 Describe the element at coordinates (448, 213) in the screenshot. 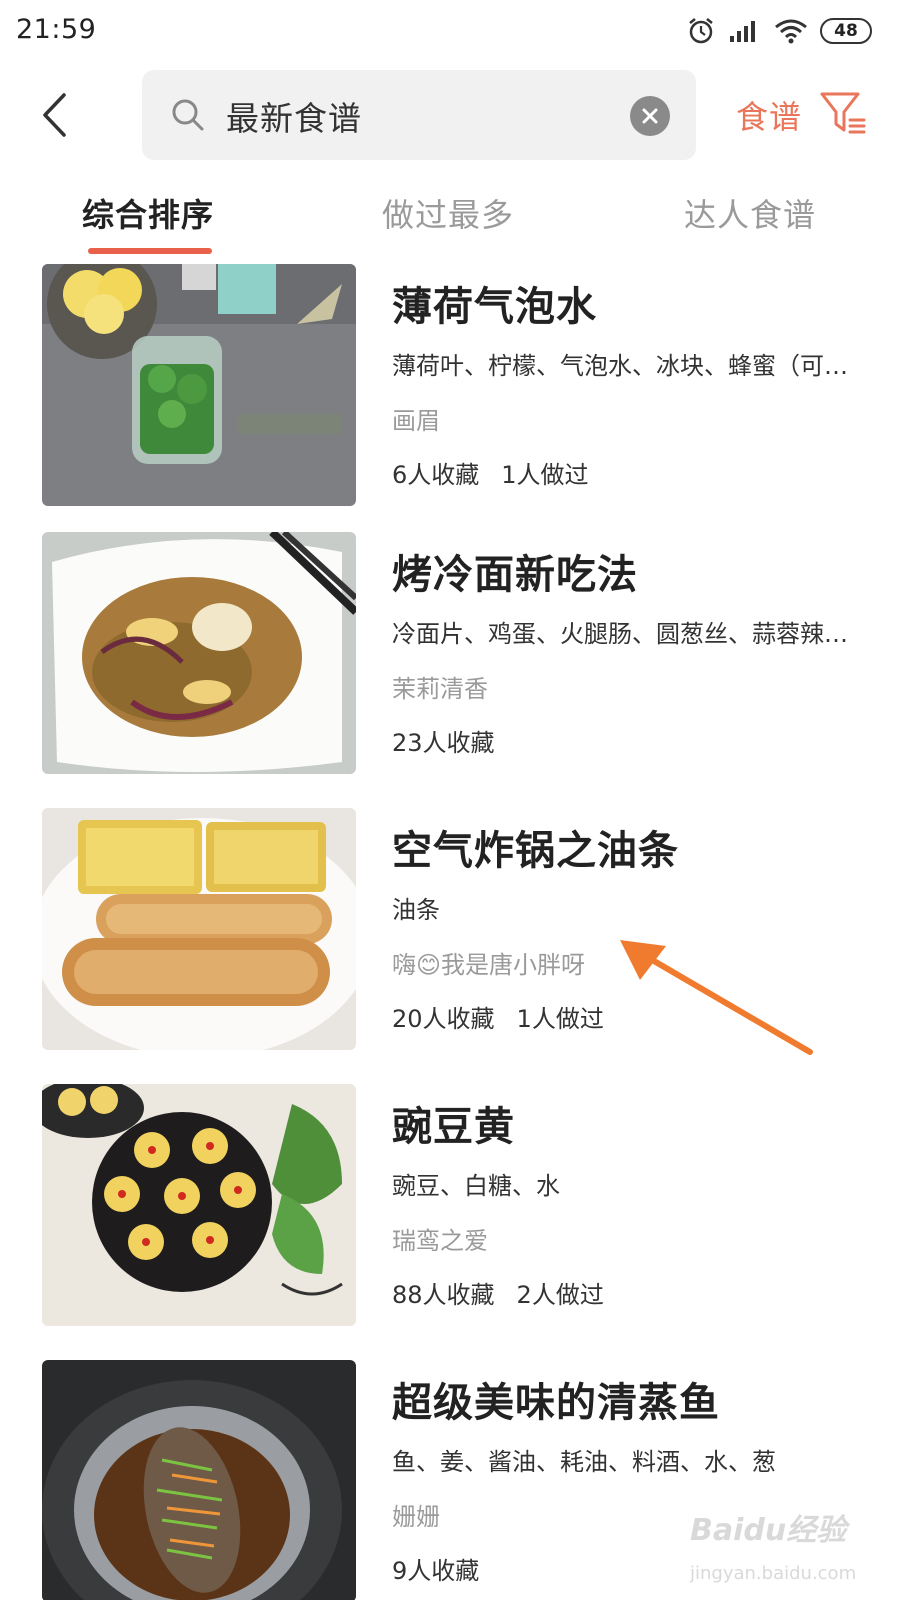

I see `tab-most-made: 做过最多` at that location.